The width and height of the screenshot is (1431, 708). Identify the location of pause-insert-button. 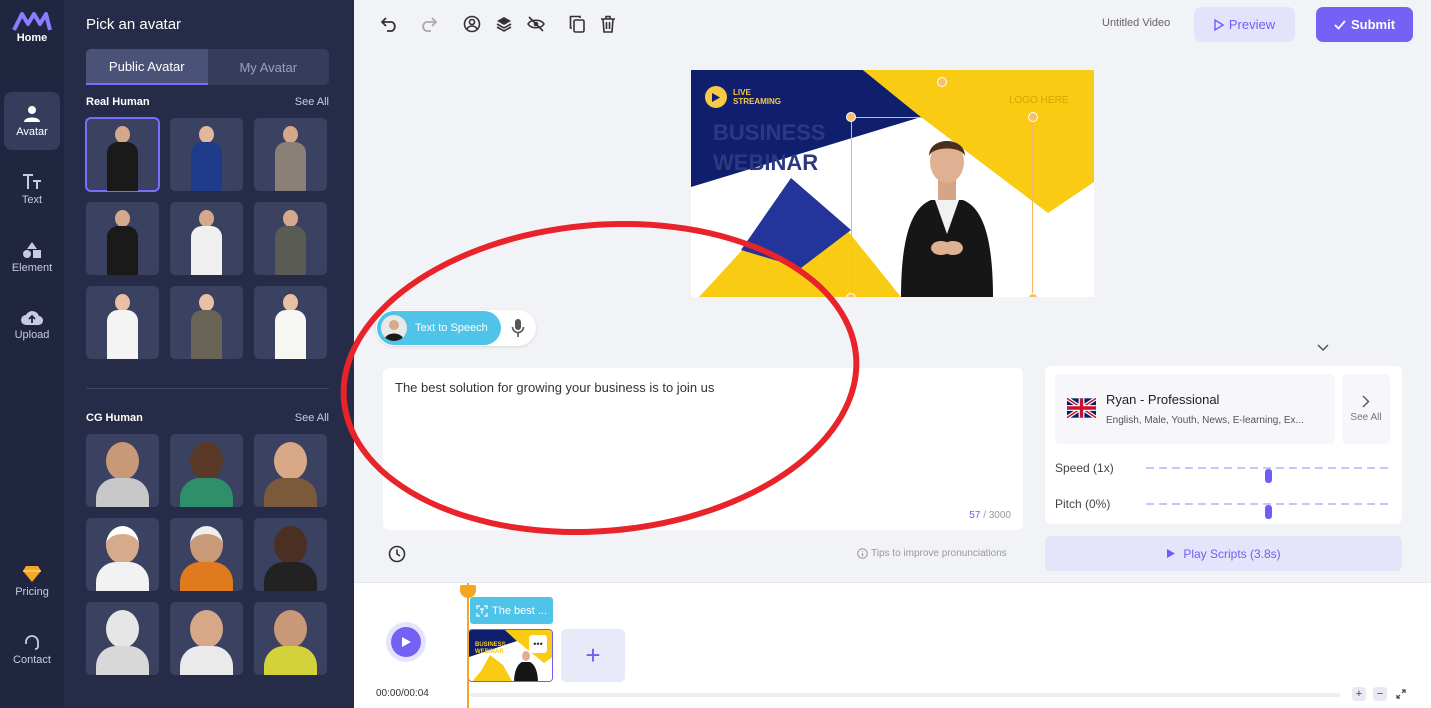
(397, 556).